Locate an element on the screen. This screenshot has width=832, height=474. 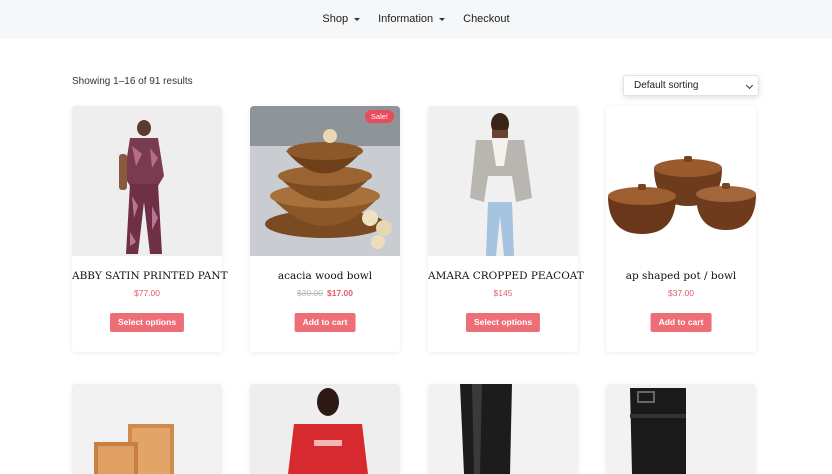
product-price: $37.00 is located at coordinates (681, 293).